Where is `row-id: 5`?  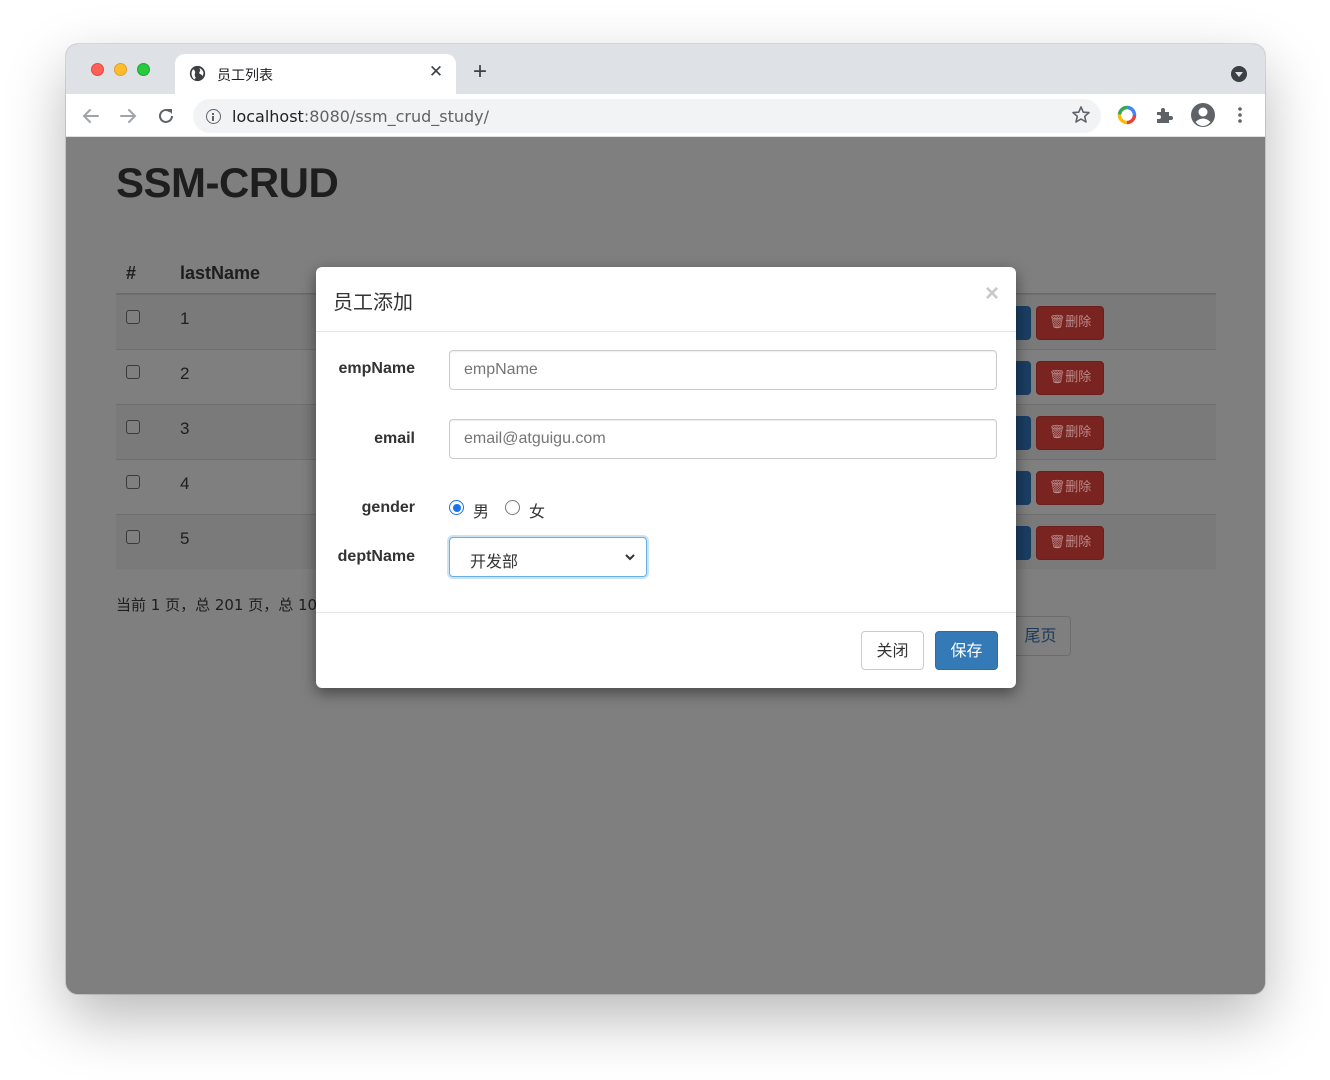 row-id: 5 is located at coordinates (185, 538).